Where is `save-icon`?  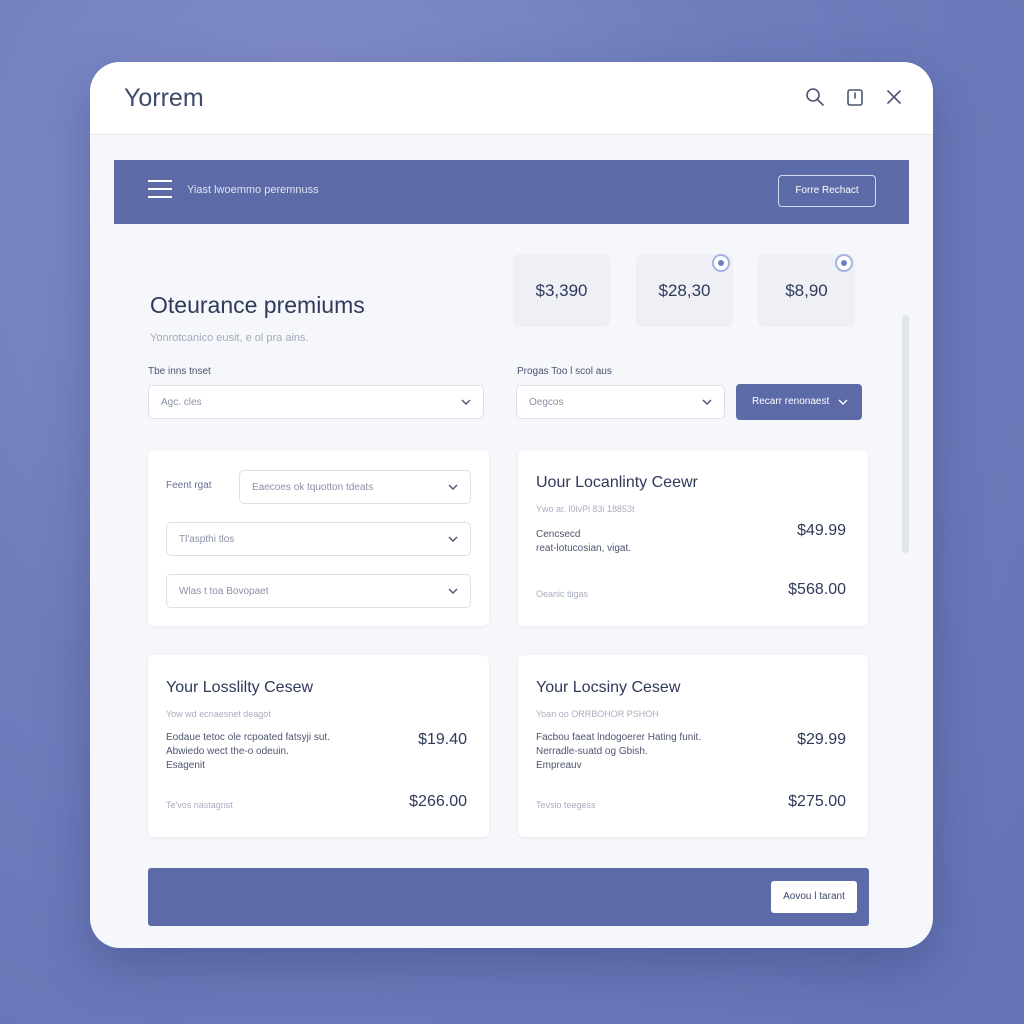 save-icon is located at coordinates (855, 97).